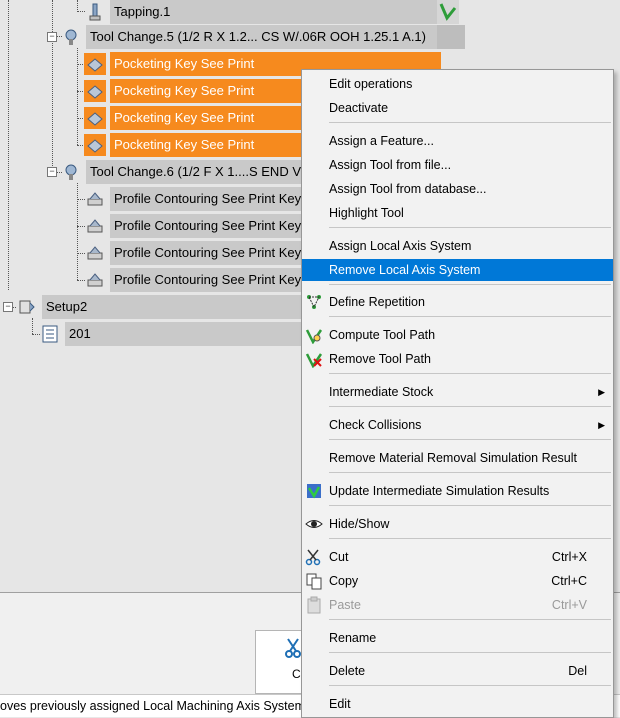 This screenshot has width=620, height=718. What do you see at coordinates (457, 84) in the screenshot?
I see `menu-item-edit-operations: Edit operations` at bounding box center [457, 84].